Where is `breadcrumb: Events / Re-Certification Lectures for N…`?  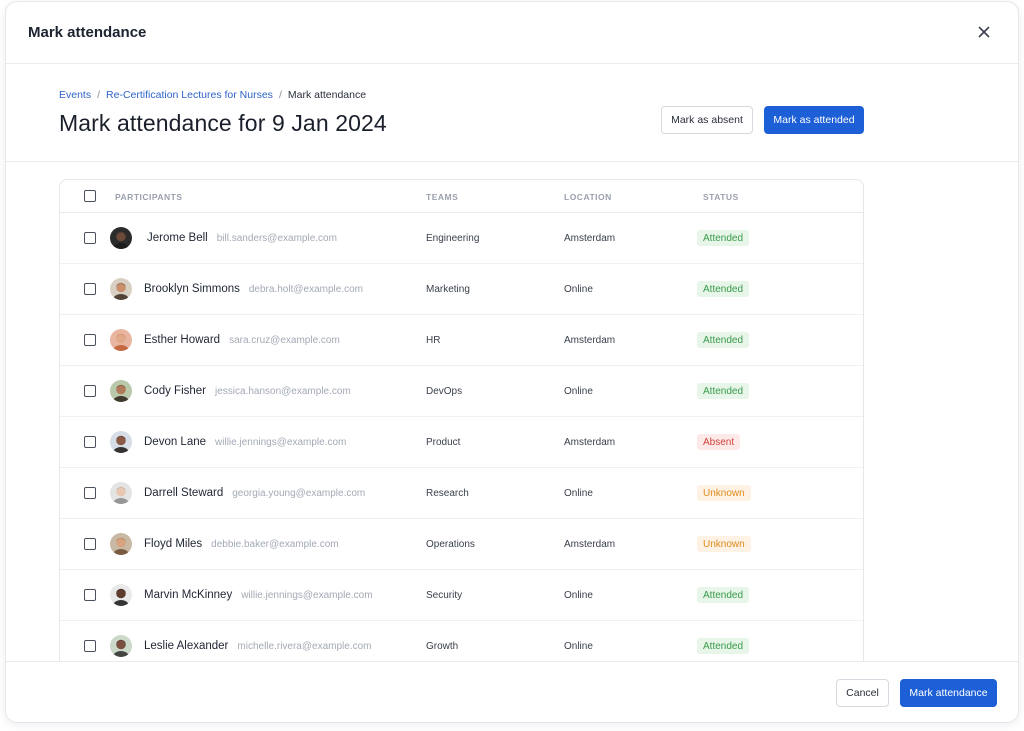 breadcrumb: Events / Re-Certification Lectures for N… is located at coordinates (212, 95).